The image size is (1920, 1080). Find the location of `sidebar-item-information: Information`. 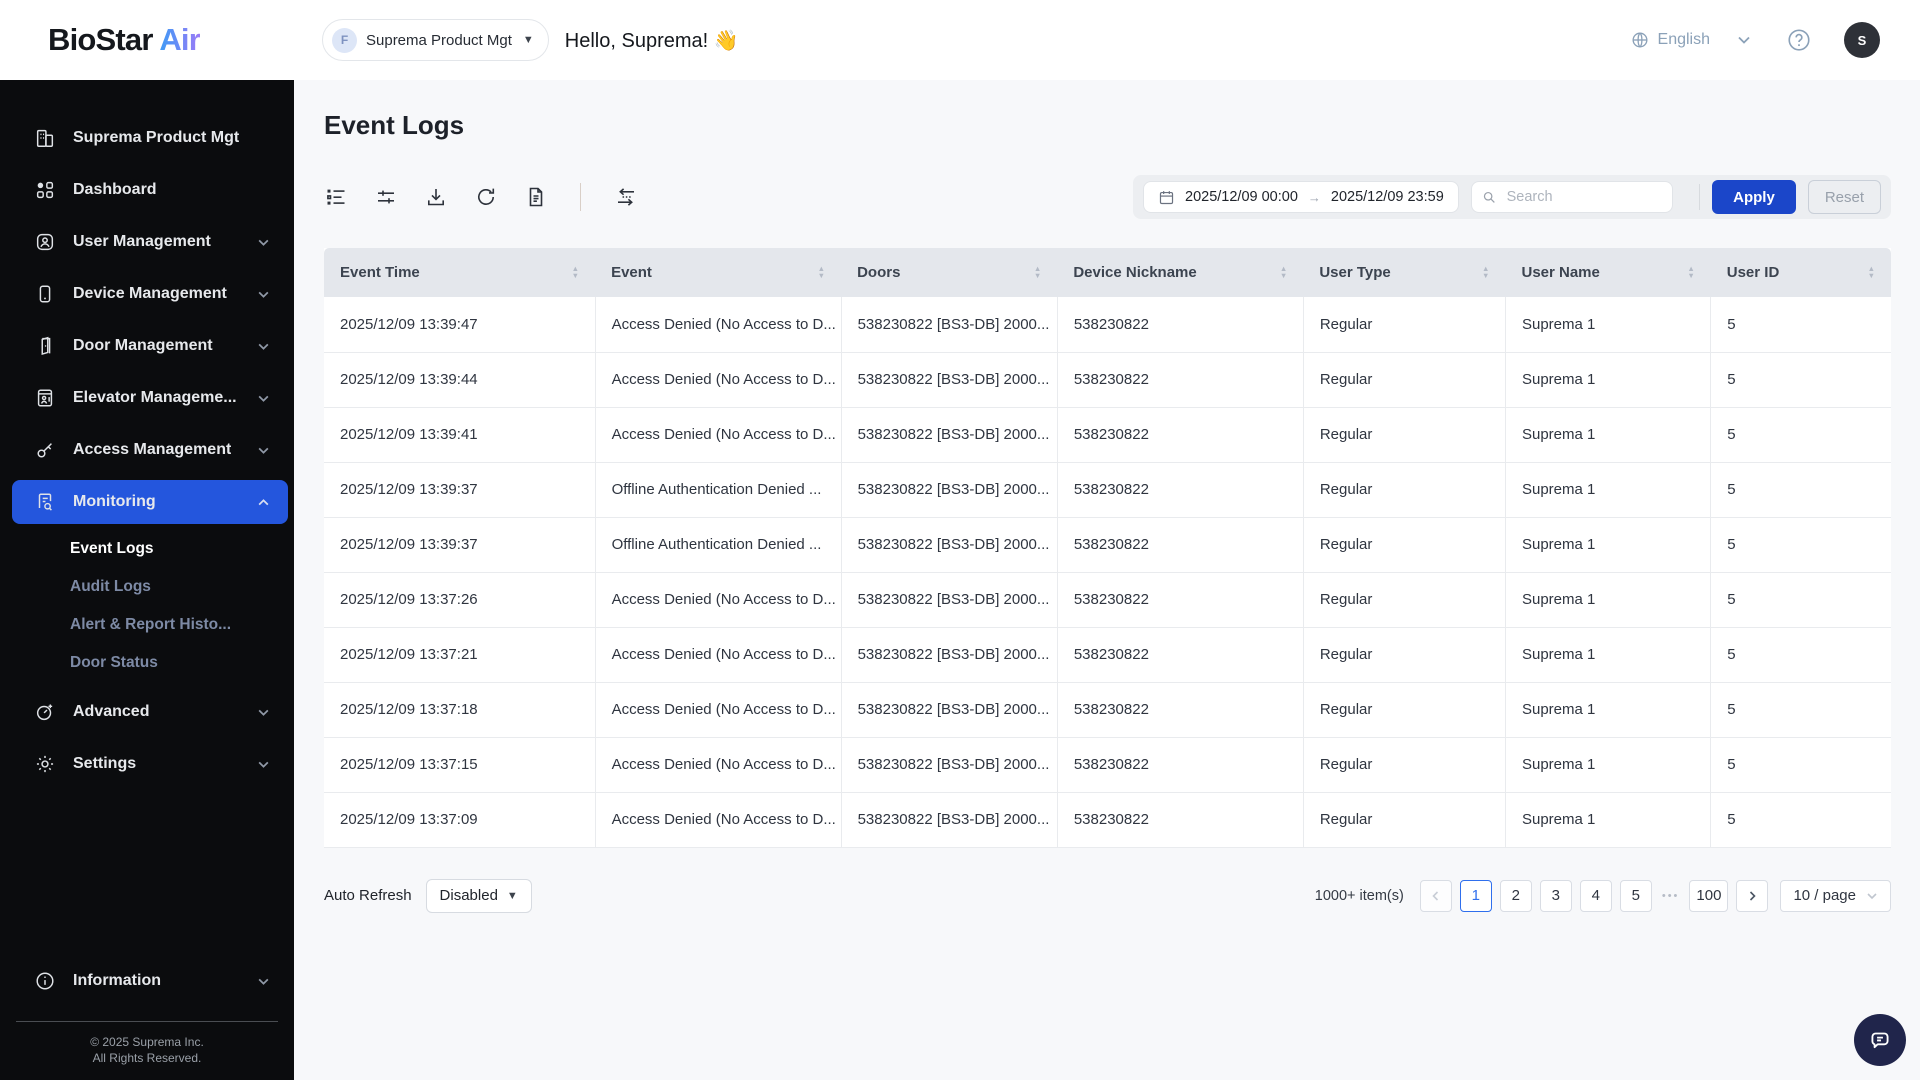

sidebar-item-information: Information is located at coordinates (150, 981).